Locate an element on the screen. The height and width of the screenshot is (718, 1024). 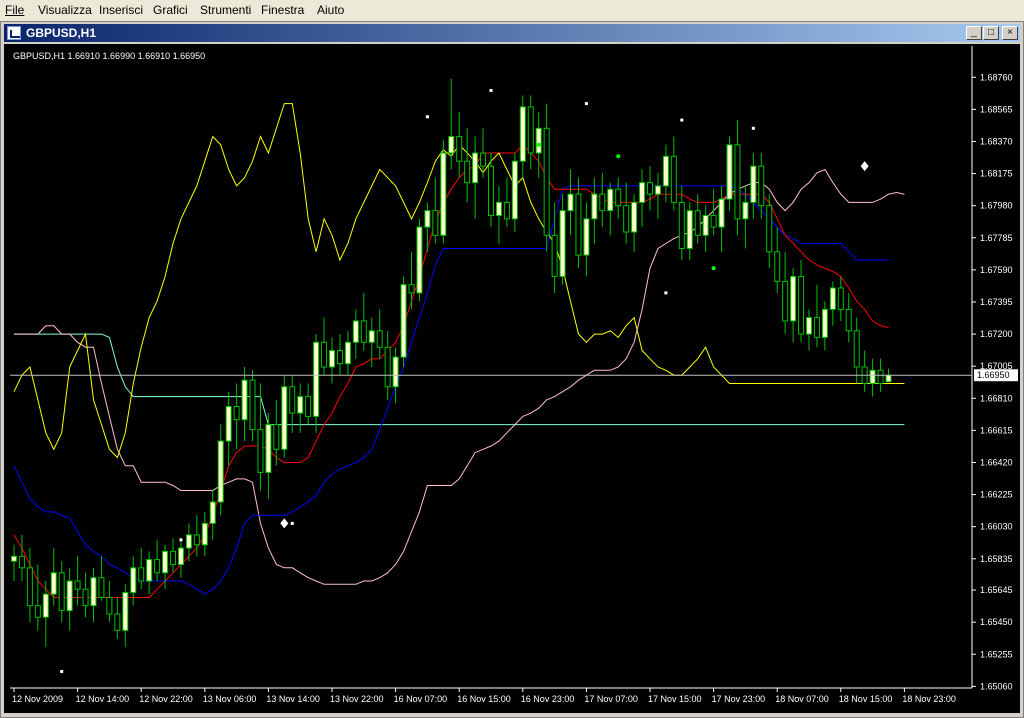
price-tick-label: 1.68175 is located at coordinates (996, 174).